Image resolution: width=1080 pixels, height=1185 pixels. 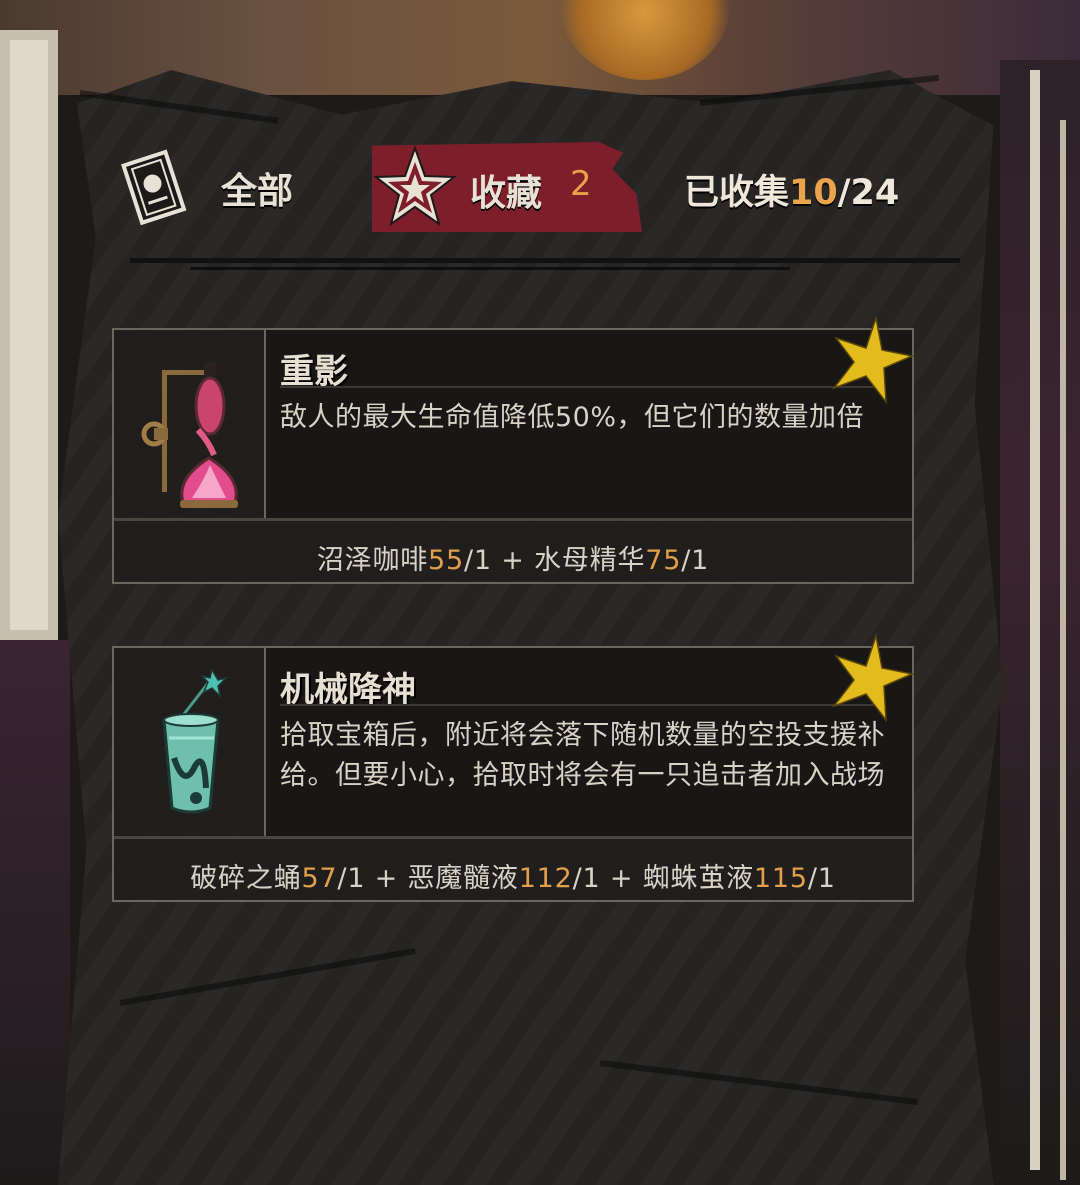 What do you see at coordinates (35, 912) in the screenshot?
I see `background-lower-left` at bounding box center [35, 912].